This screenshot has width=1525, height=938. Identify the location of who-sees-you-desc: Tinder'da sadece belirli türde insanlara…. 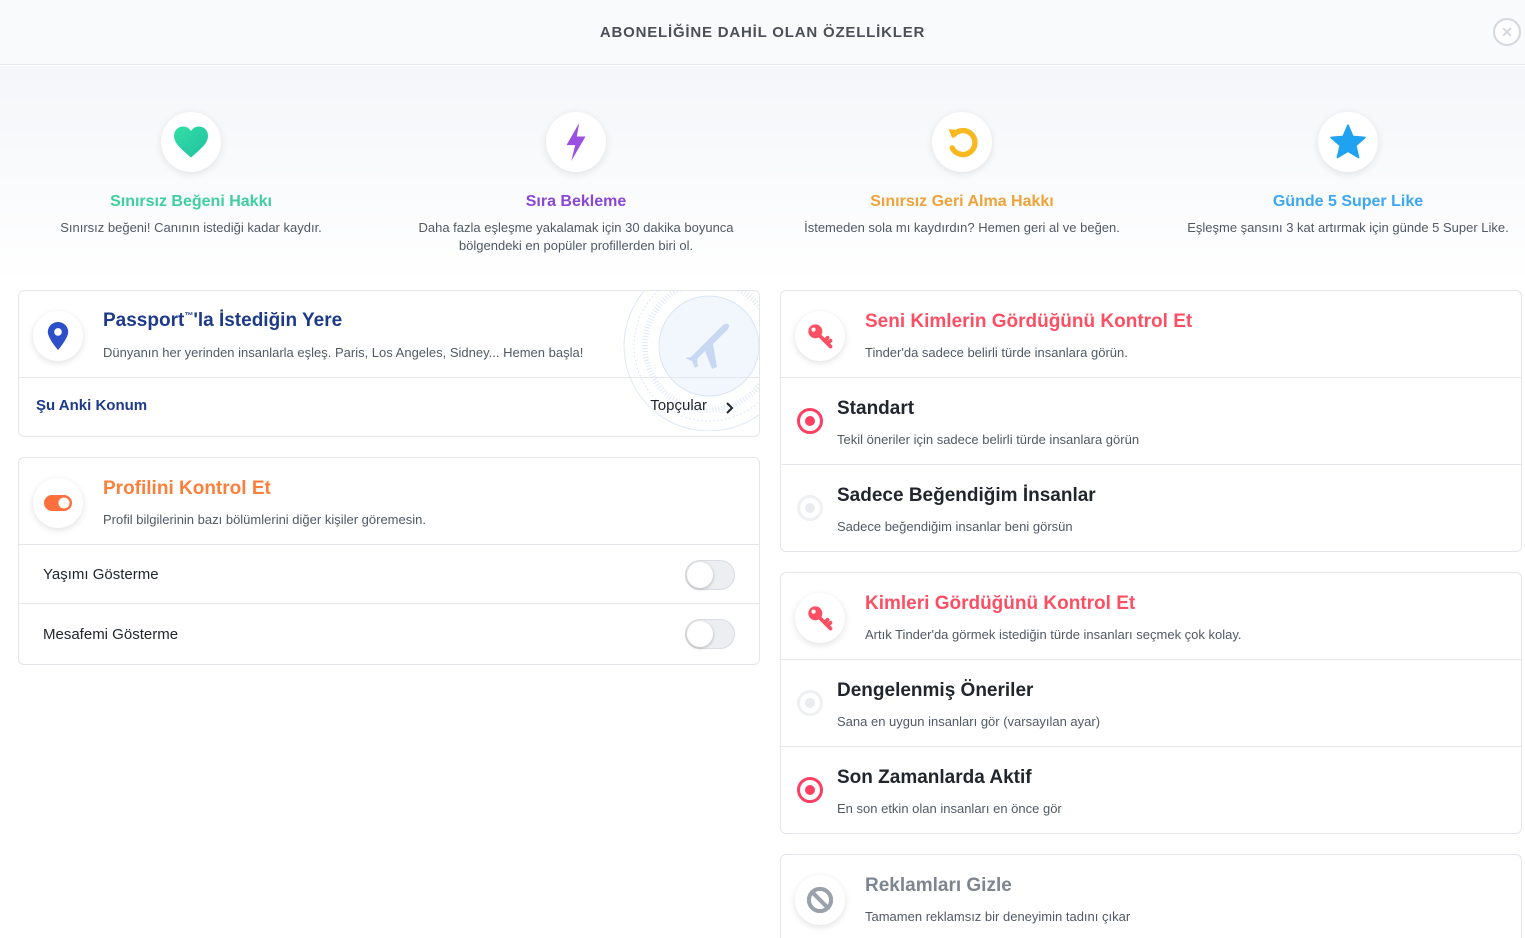
(996, 352).